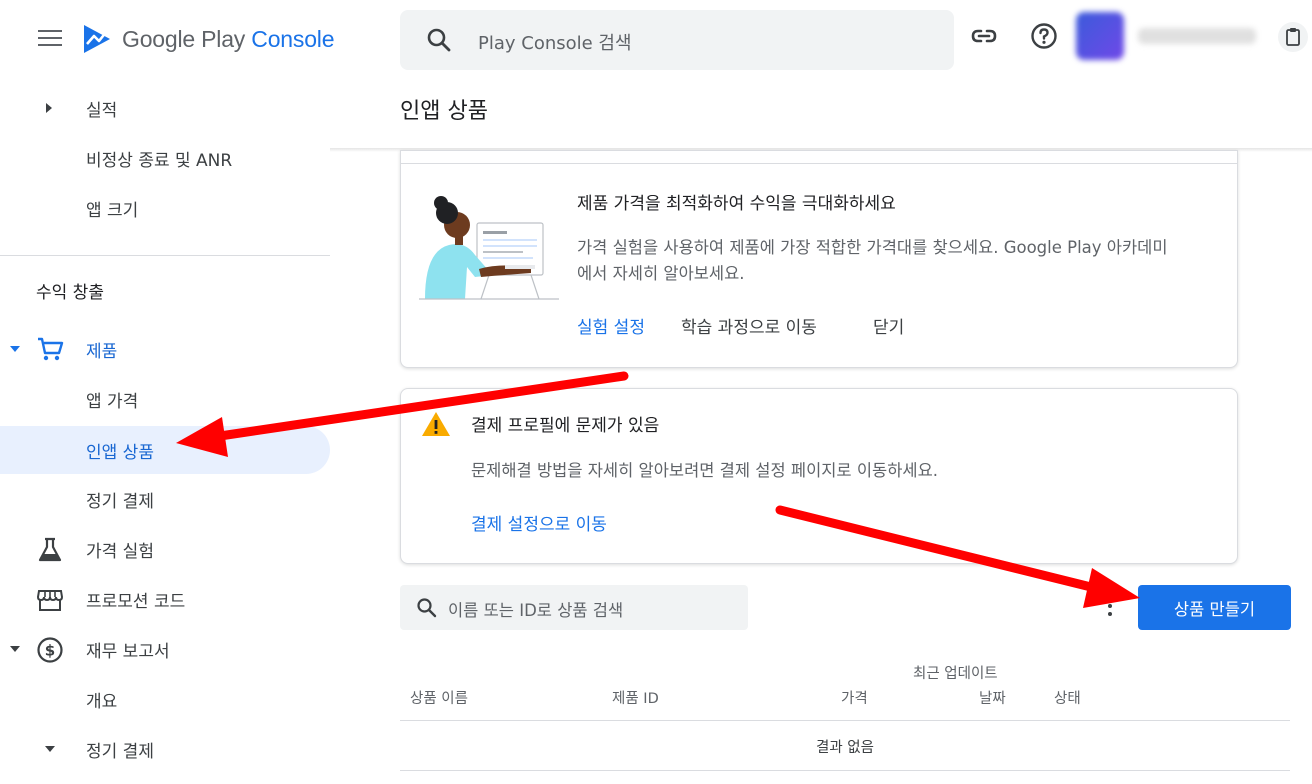 This screenshot has width=1312, height=784. I want to click on link-icon, so click(984, 36).